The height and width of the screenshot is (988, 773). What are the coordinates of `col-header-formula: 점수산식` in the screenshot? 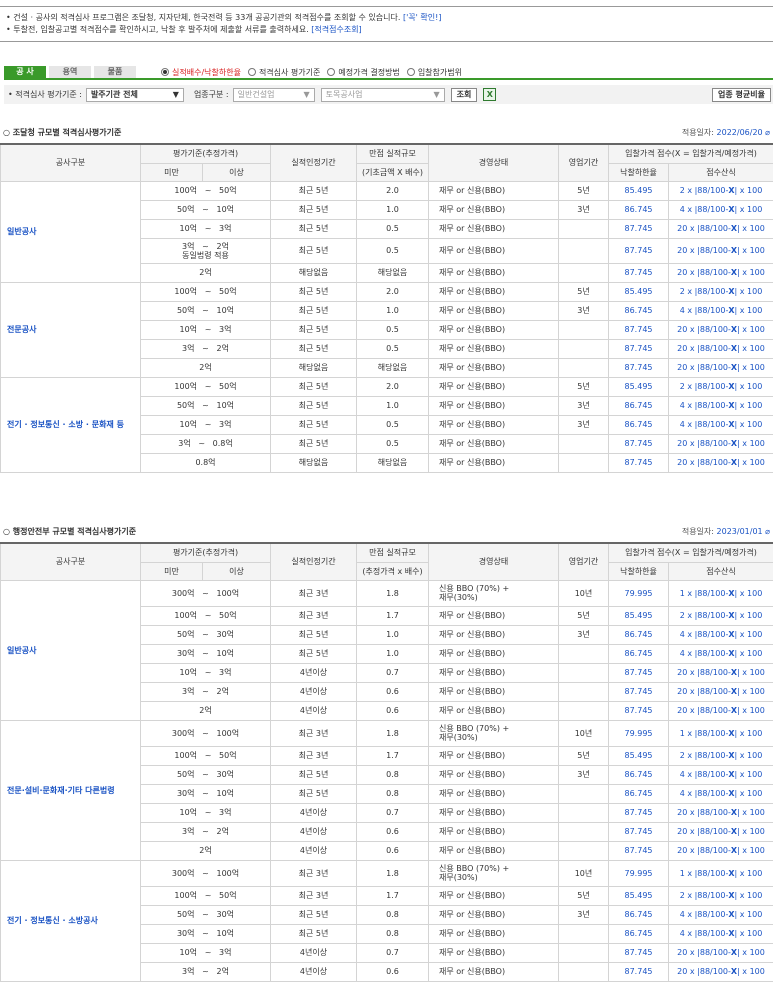 It's located at (720, 172).